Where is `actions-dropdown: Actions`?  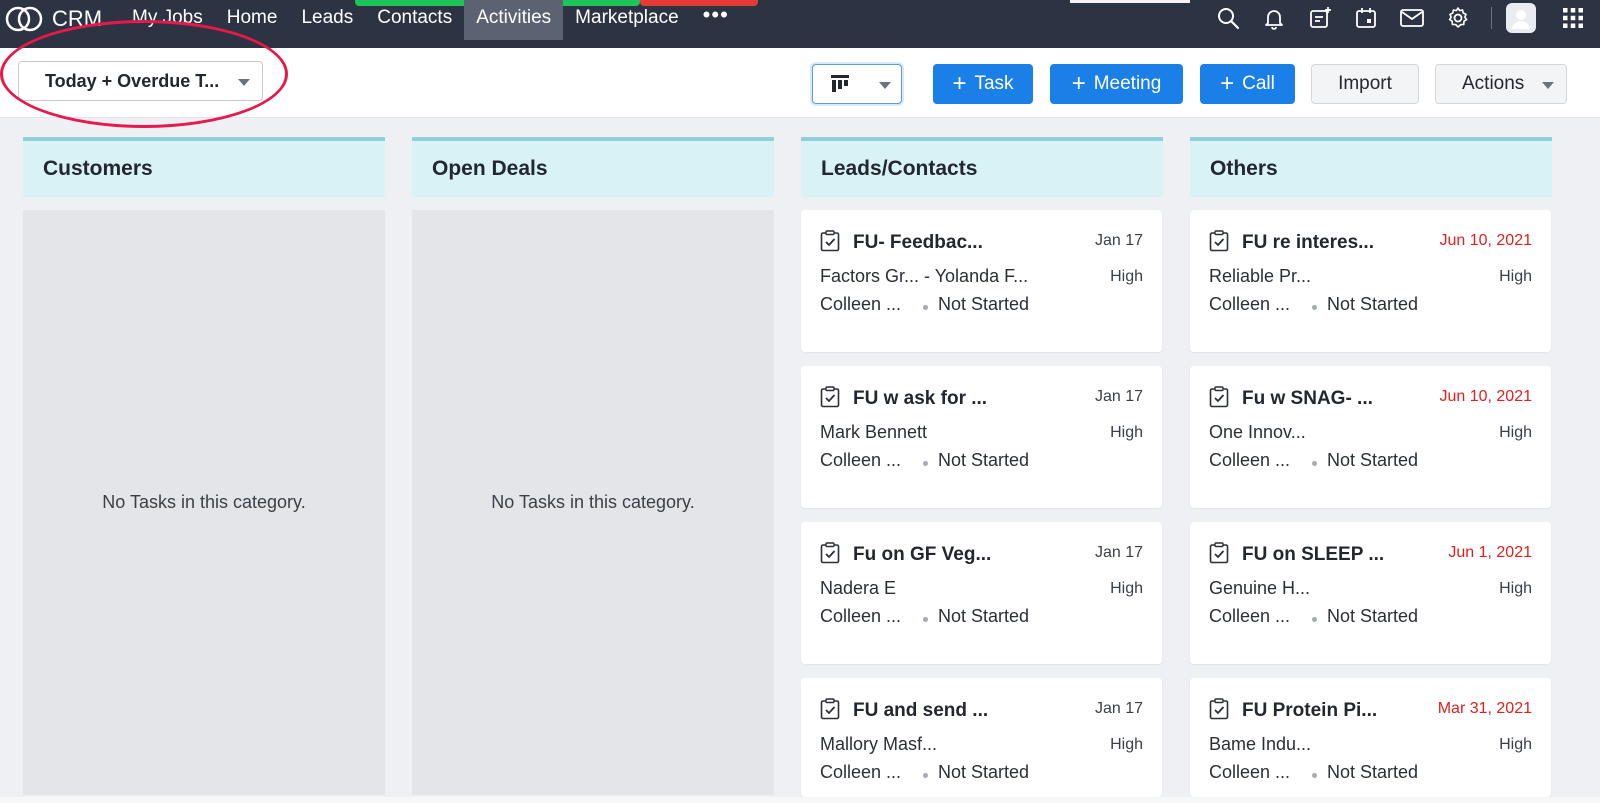 actions-dropdown: Actions is located at coordinates (1501, 84).